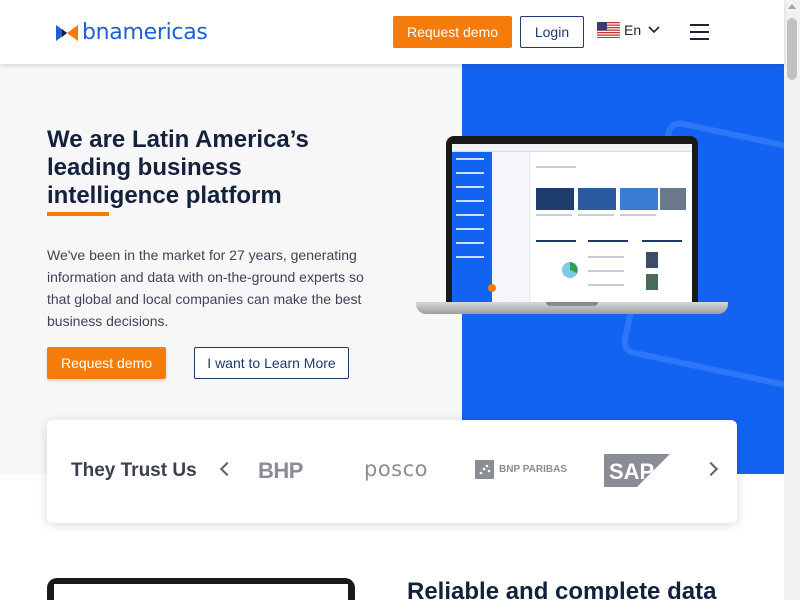 This screenshot has width=800, height=600. What do you see at coordinates (654, 30) in the screenshot?
I see `chevron-down-icon` at bounding box center [654, 30].